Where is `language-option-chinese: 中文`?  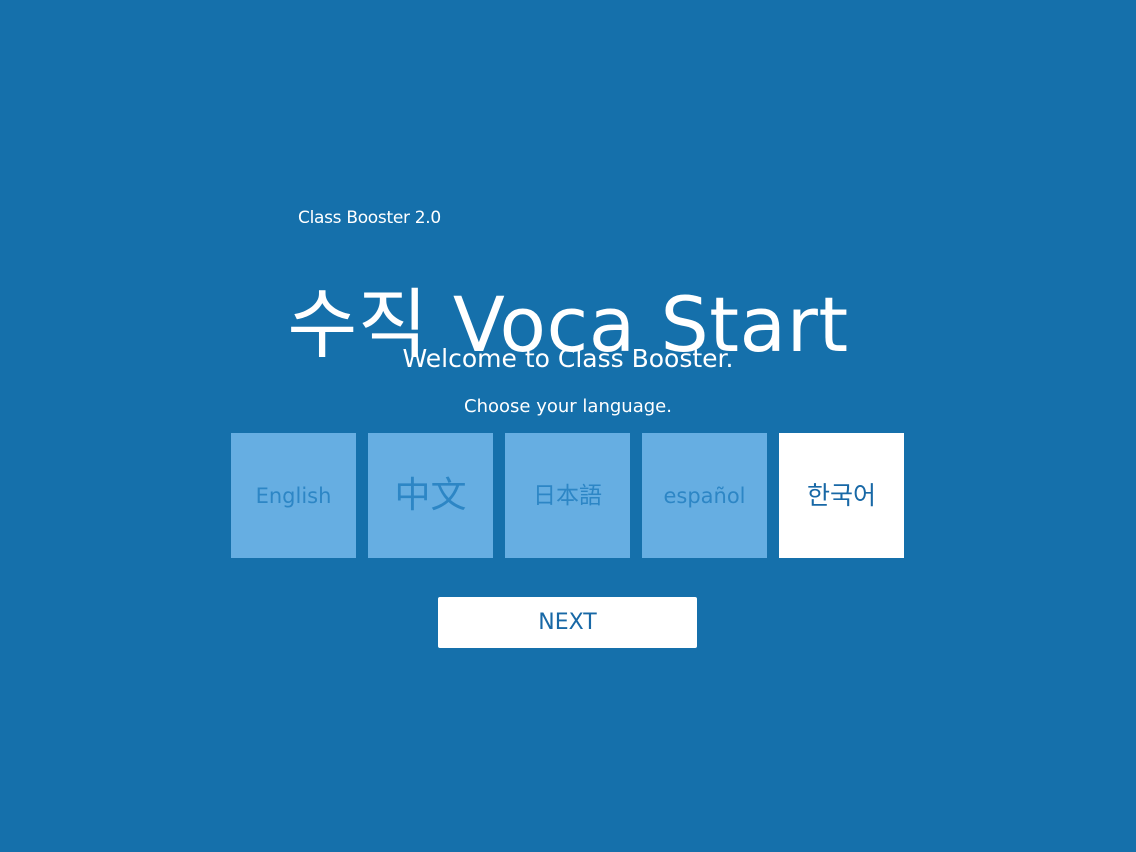 language-option-chinese: 中文 is located at coordinates (430, 495).